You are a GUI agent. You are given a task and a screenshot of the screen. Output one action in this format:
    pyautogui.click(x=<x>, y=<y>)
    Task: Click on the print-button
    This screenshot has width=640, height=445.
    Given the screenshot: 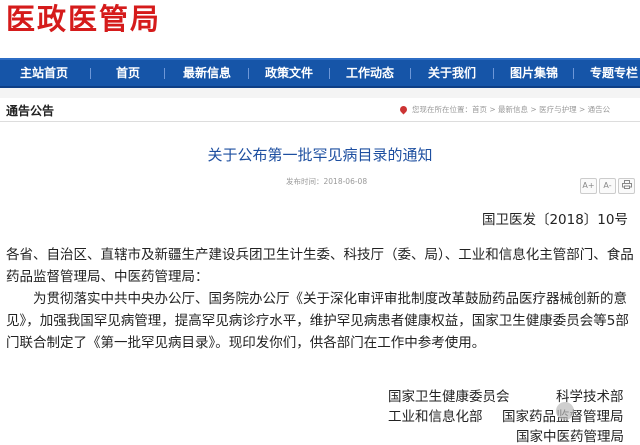 What is the action you would take?
    pyautogui.click(x=626, y=186)
    